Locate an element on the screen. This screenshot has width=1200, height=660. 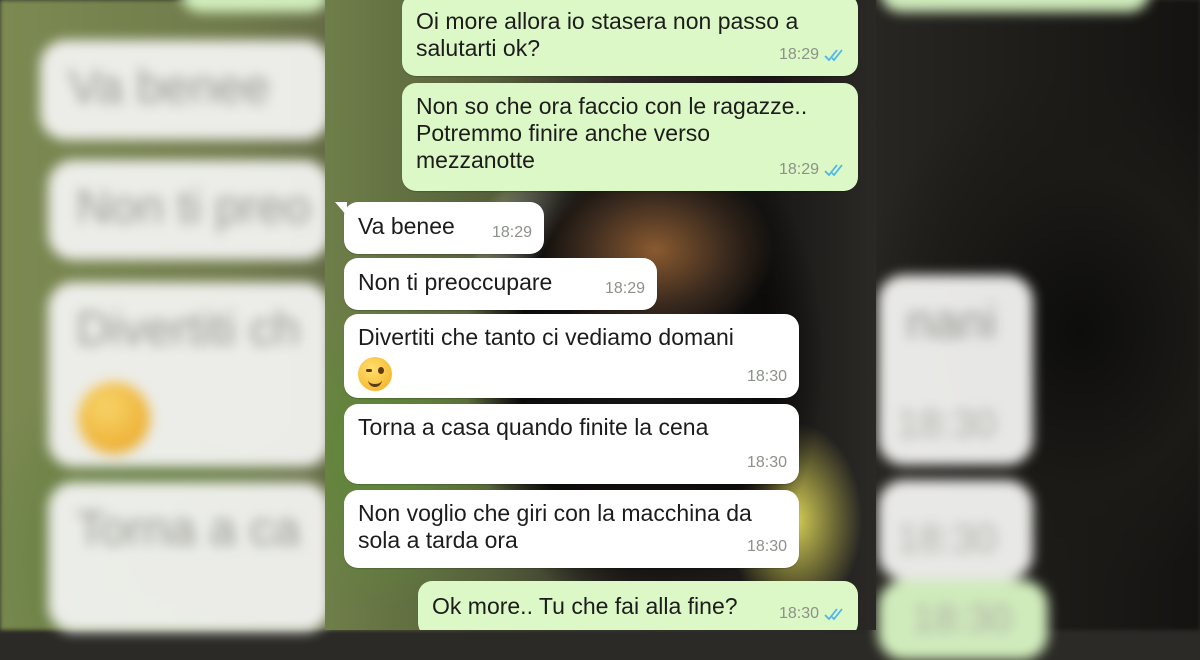
blurred-bubble-6: 18:30 is located at coordinates (955, 530).